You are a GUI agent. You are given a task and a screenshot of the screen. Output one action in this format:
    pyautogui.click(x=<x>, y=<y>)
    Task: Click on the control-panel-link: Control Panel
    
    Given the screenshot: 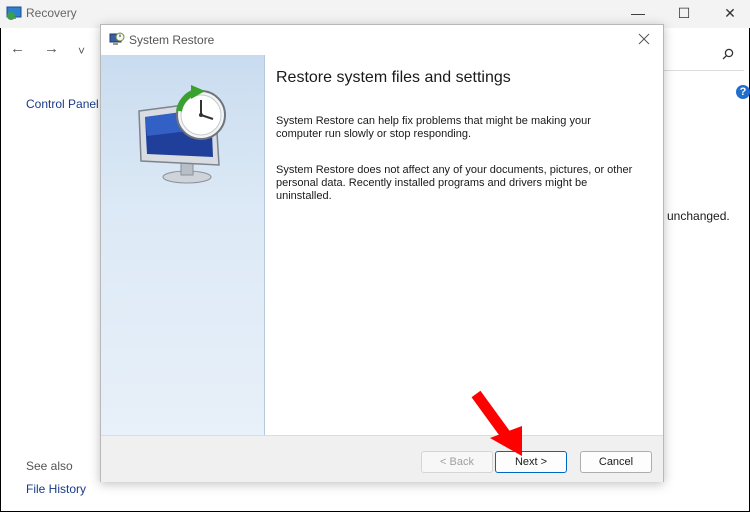 What is the action you would take?
    pyautogui.click(x=62, y=104)
    